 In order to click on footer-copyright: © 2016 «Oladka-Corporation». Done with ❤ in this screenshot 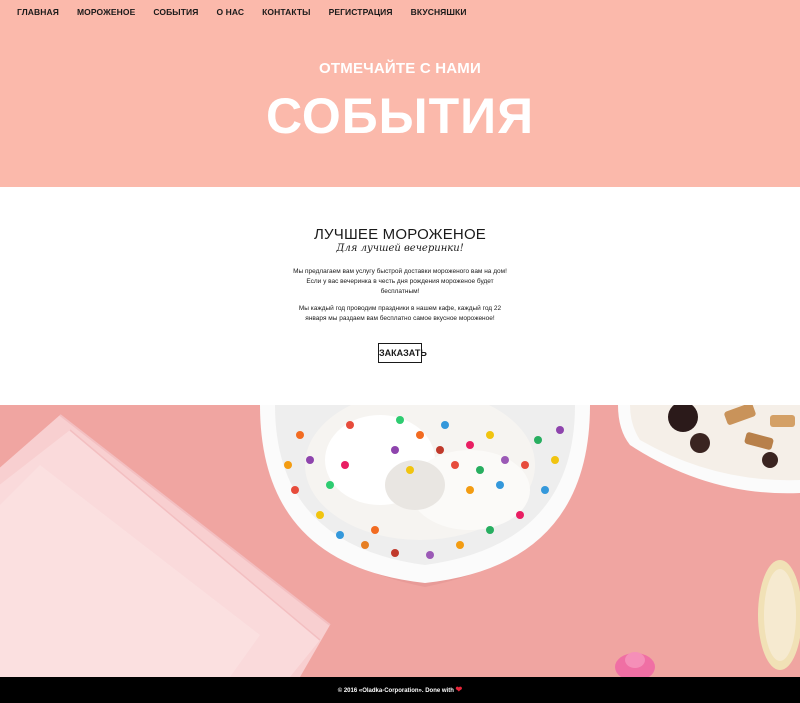, I will do `click(400, 689)`.